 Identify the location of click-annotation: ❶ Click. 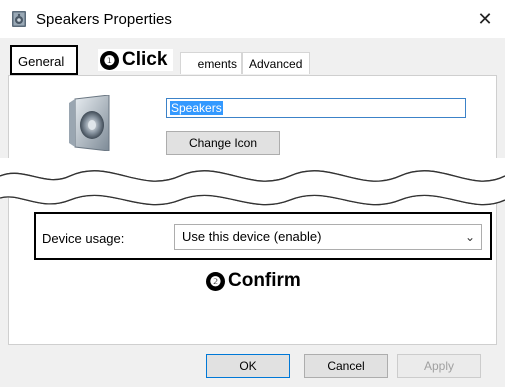
(136, 60).